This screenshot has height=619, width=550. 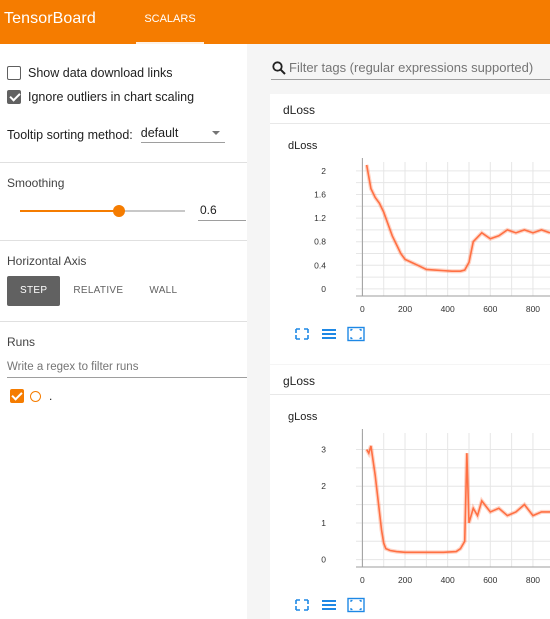 I want to click on axis-step-button: STEP, so click(x=34, y=291).